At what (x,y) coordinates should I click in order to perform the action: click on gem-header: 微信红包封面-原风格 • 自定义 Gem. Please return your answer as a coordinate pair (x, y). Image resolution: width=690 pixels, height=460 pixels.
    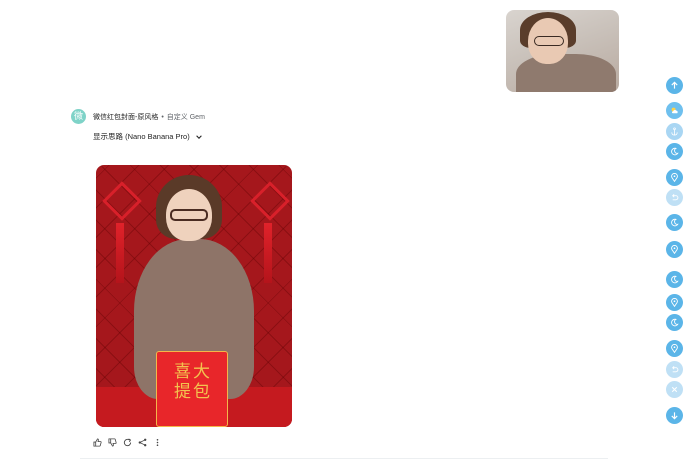
    Looking at the image, I should click on (149, 117).